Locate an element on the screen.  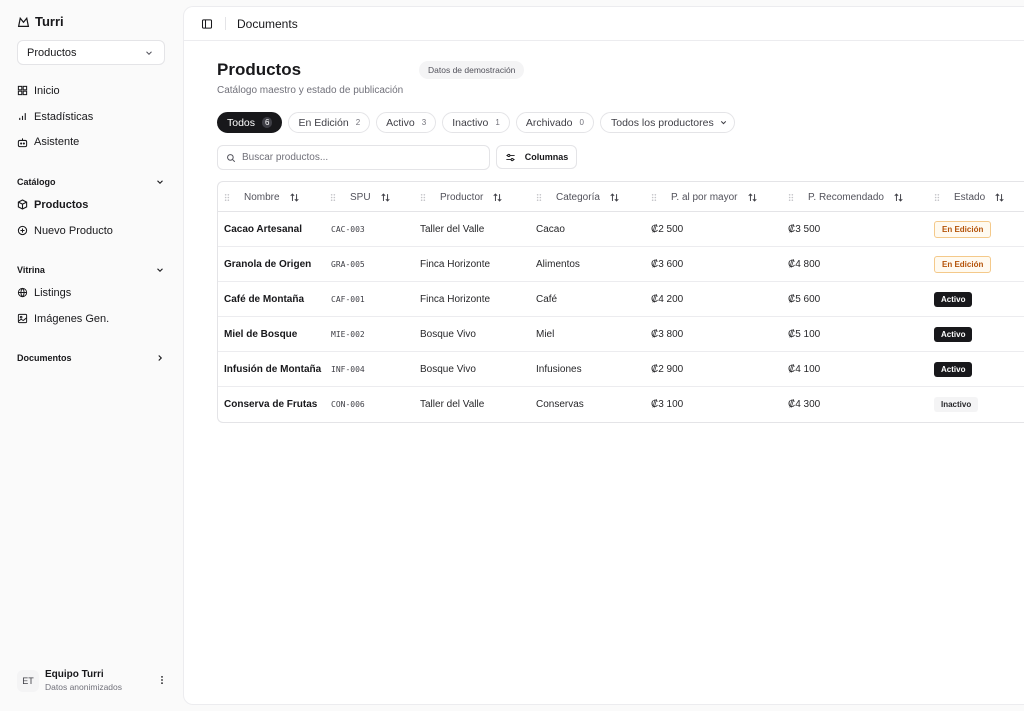
nav-label: Inicio is located at coordinates (47, 90).